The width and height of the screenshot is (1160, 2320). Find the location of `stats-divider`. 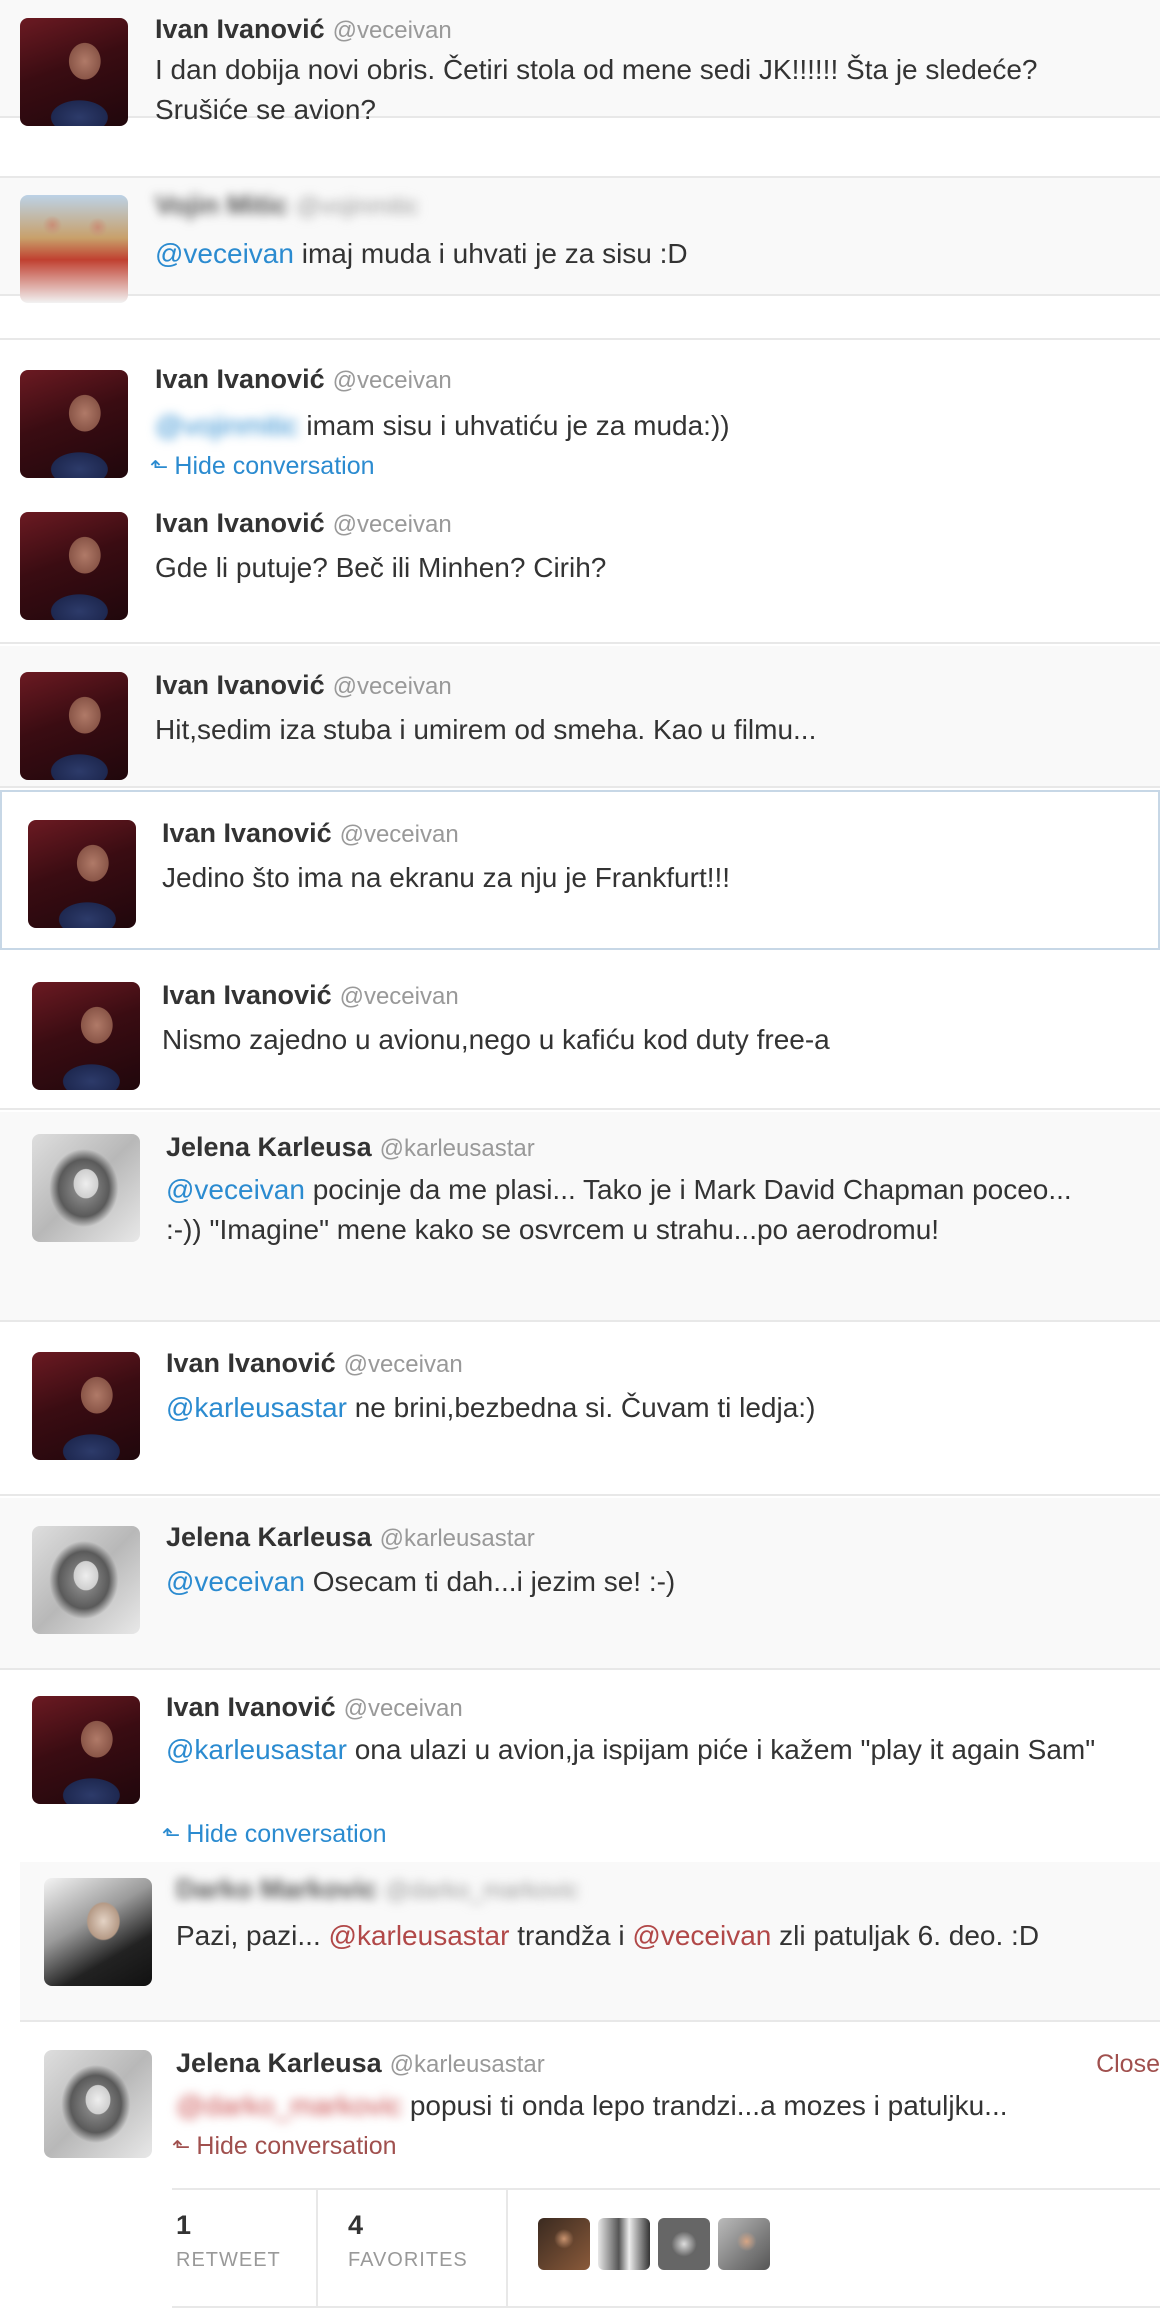

stats-divider is located at coordinates (507, 2248).